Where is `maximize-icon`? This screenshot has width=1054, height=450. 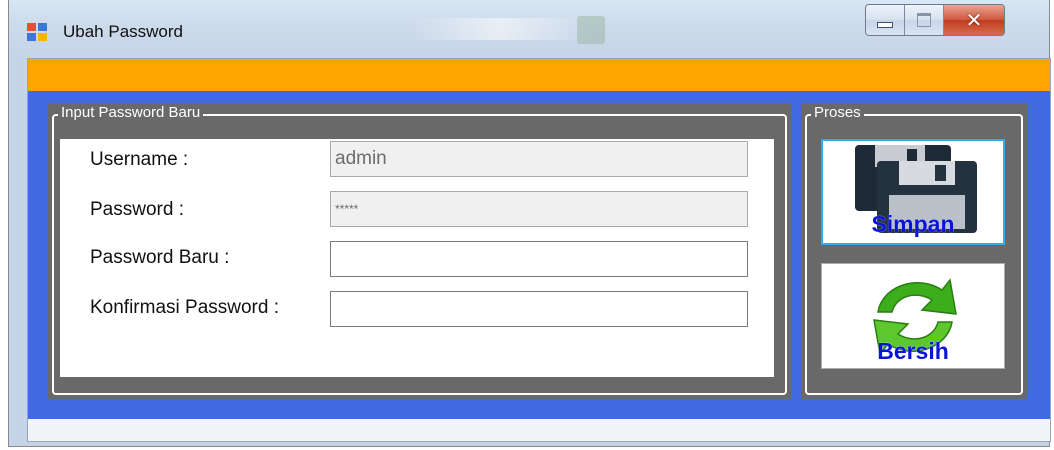 maximize-icon is located at coordinates (924, 20).